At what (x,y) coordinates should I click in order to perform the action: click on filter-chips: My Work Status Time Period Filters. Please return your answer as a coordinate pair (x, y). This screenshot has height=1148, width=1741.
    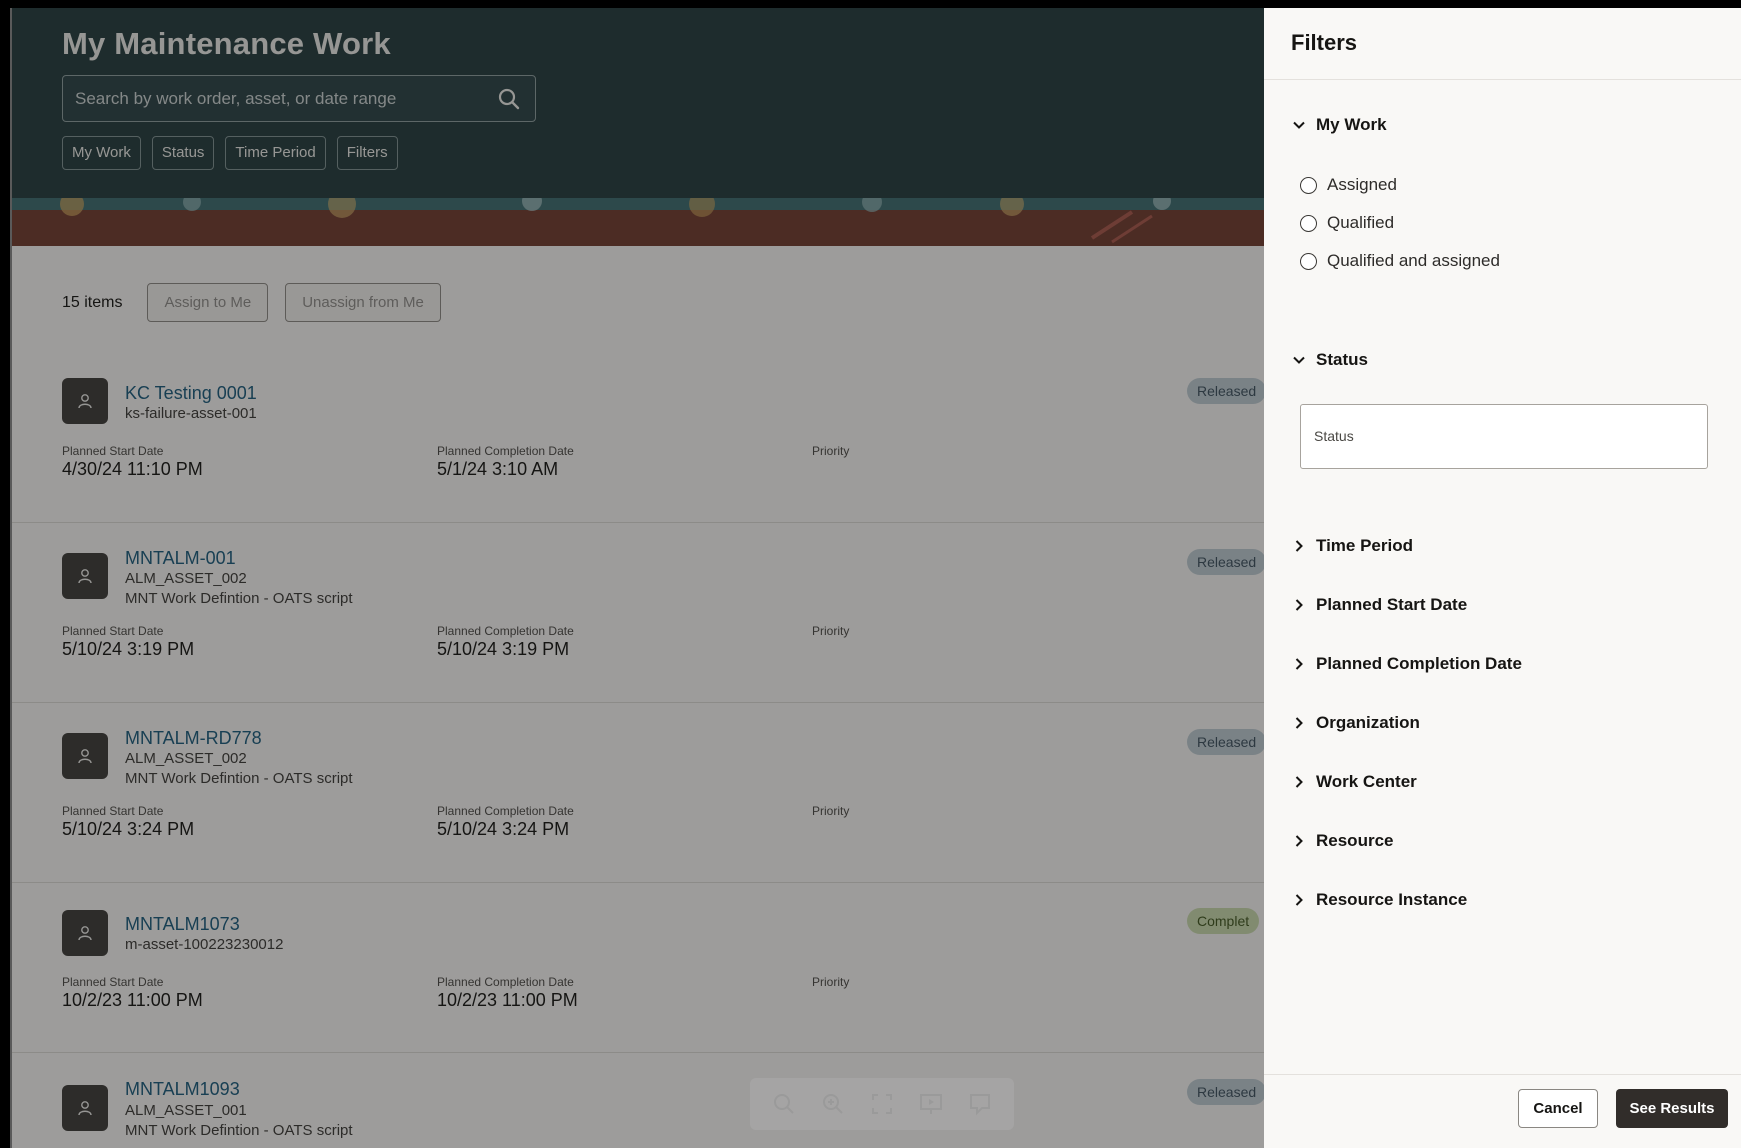
    Looking at the image, I should click on (230, 153).